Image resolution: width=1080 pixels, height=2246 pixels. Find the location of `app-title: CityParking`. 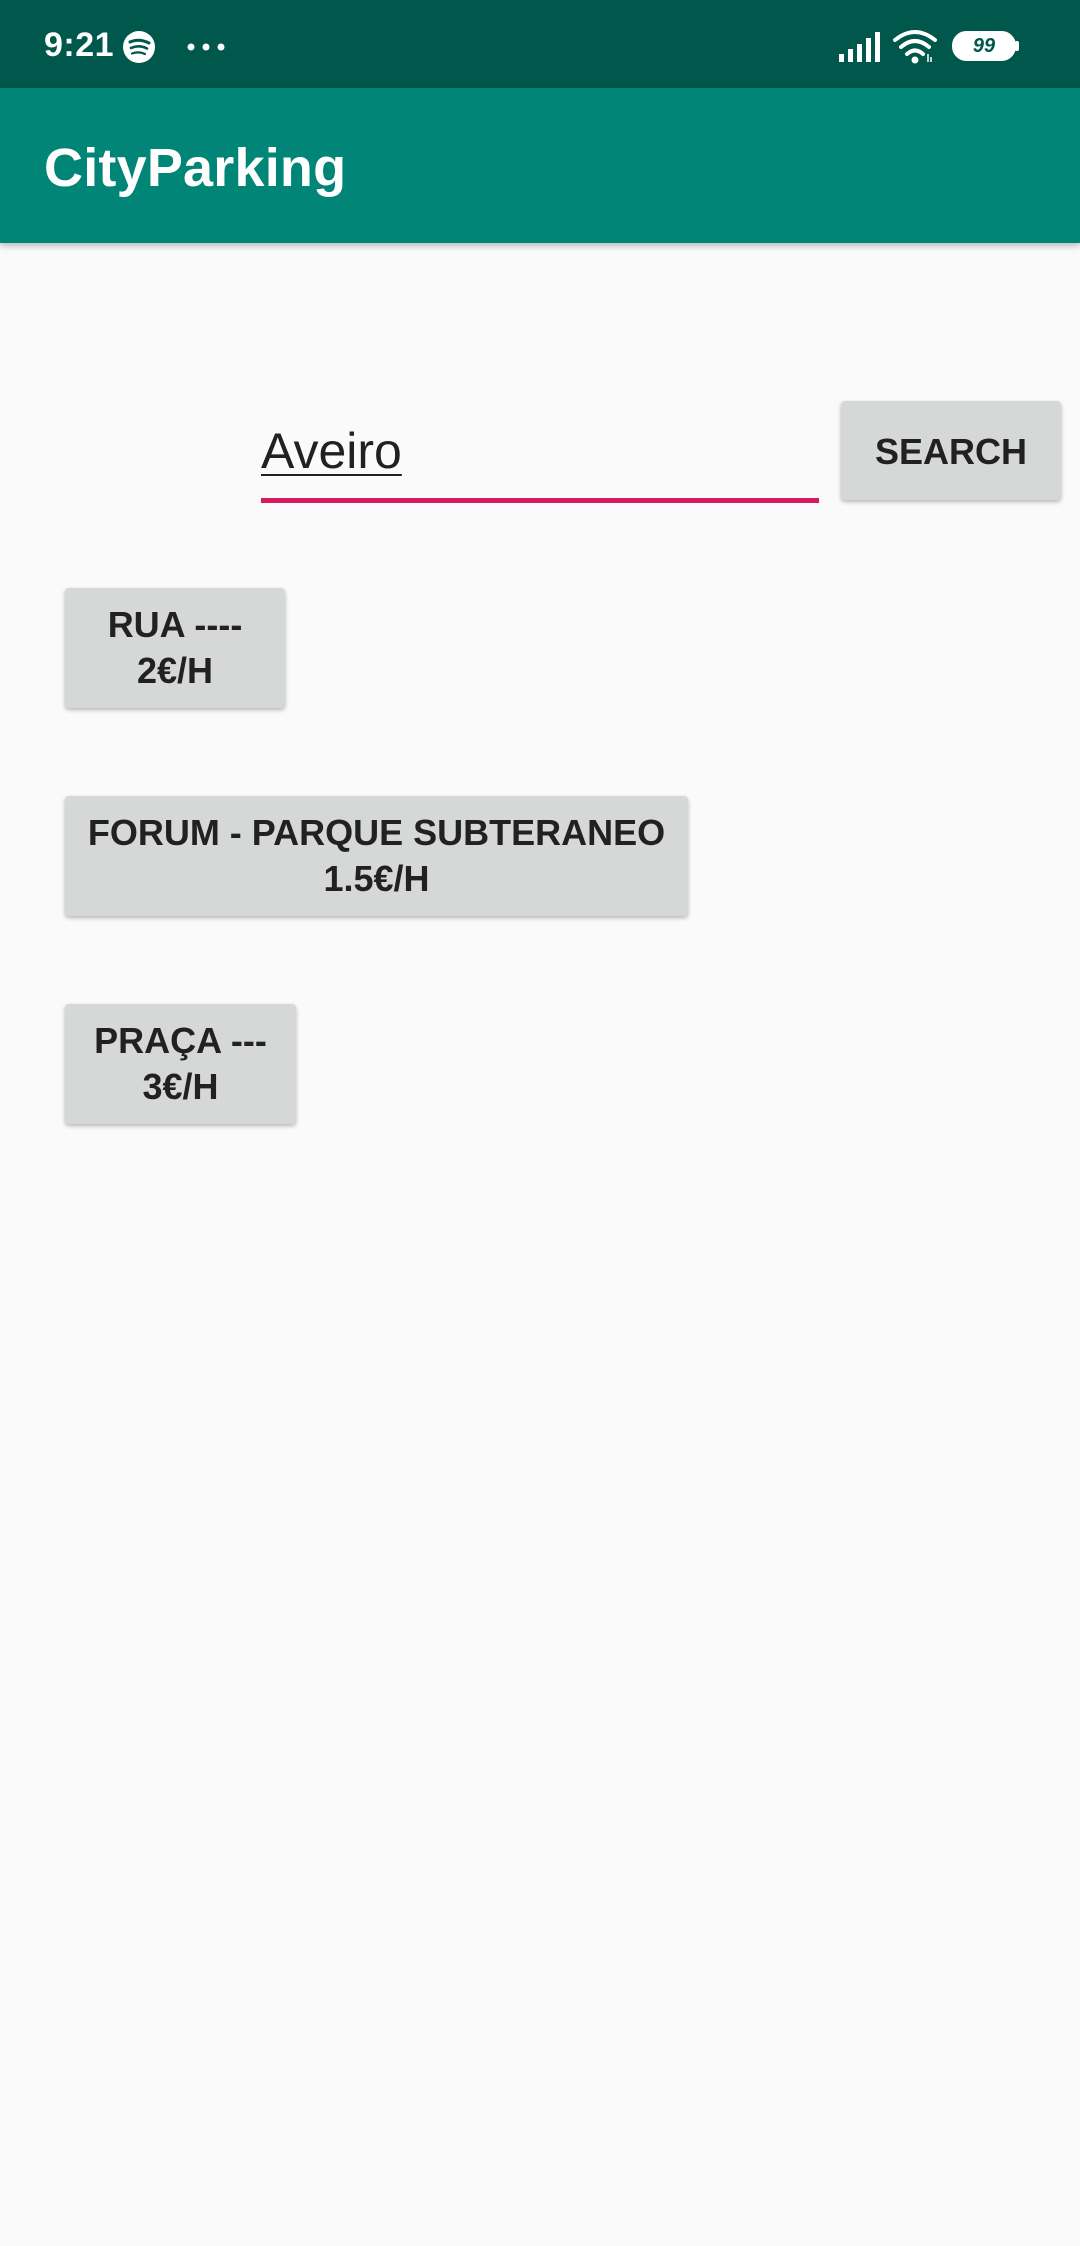

app-title: CityParking is located at coordinates (195, 168).